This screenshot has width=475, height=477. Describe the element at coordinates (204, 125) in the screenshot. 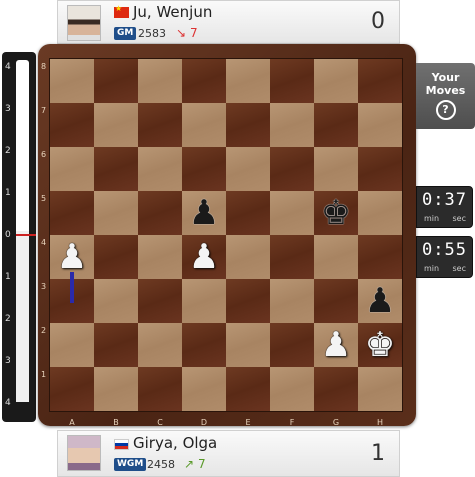

I see `square-d7` at that location.